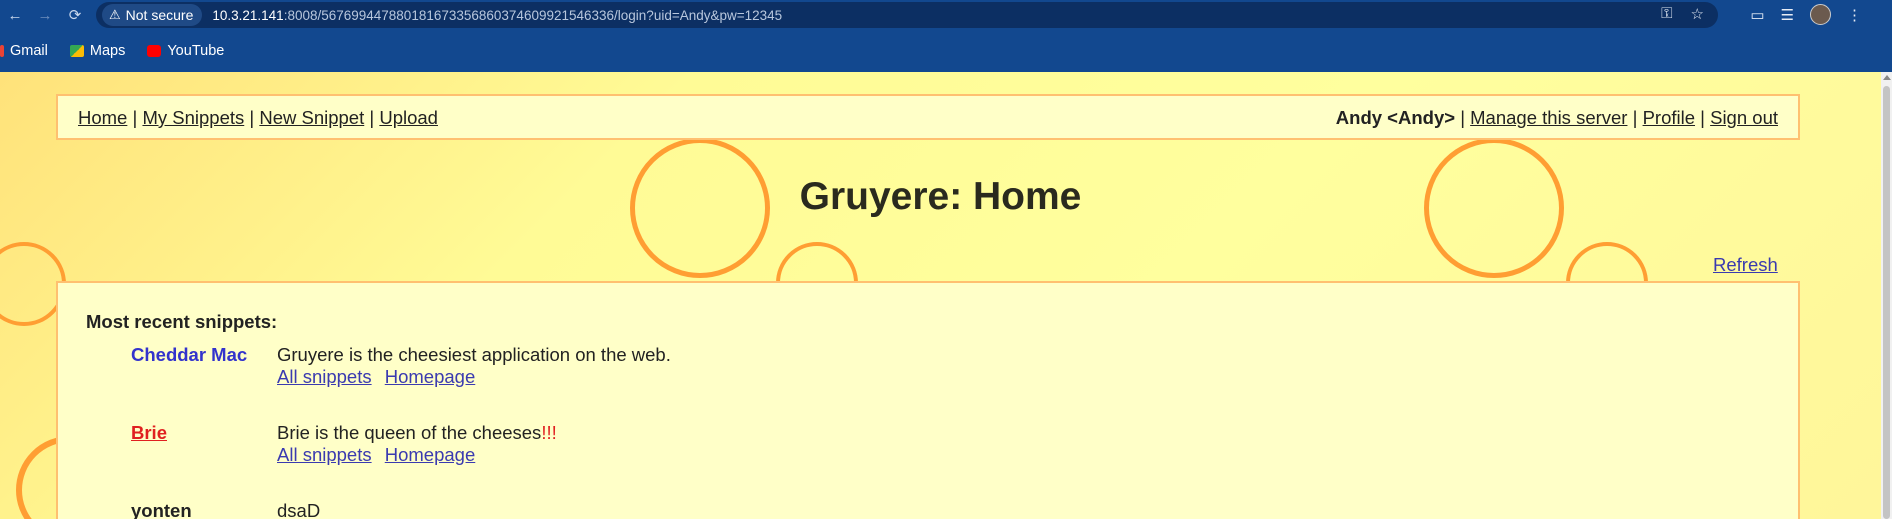  Describe the element at coordinates (193, 117) in the screenshot. I see `my-snippets-link: My Snippets` at that location.